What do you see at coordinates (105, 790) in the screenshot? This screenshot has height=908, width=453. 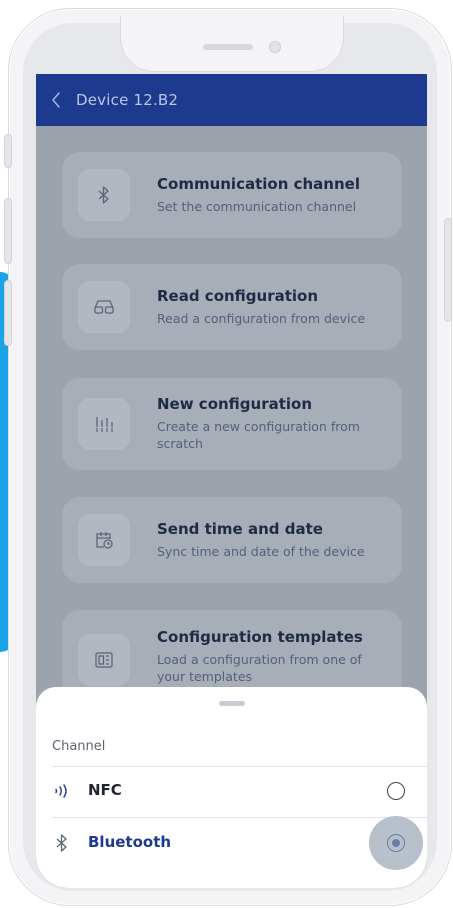 I see `option-label: NFC` at bounding box center [105, 790].